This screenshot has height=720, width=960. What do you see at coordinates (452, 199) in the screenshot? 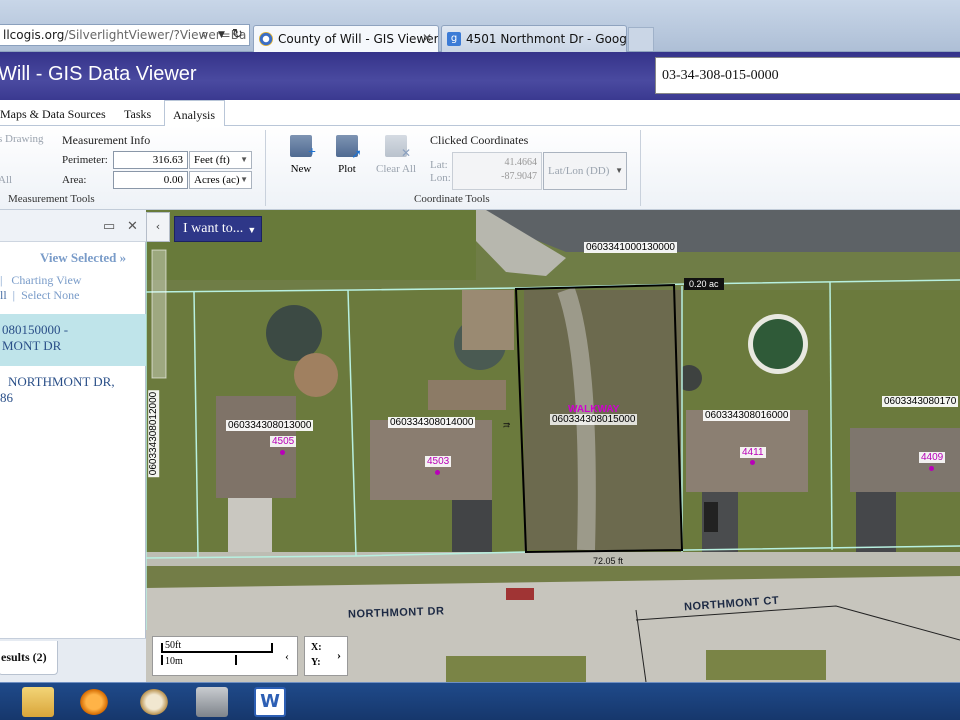
I see `coordinate-tools-caption: Coordinate Tools` at bounding box center [452, 199].